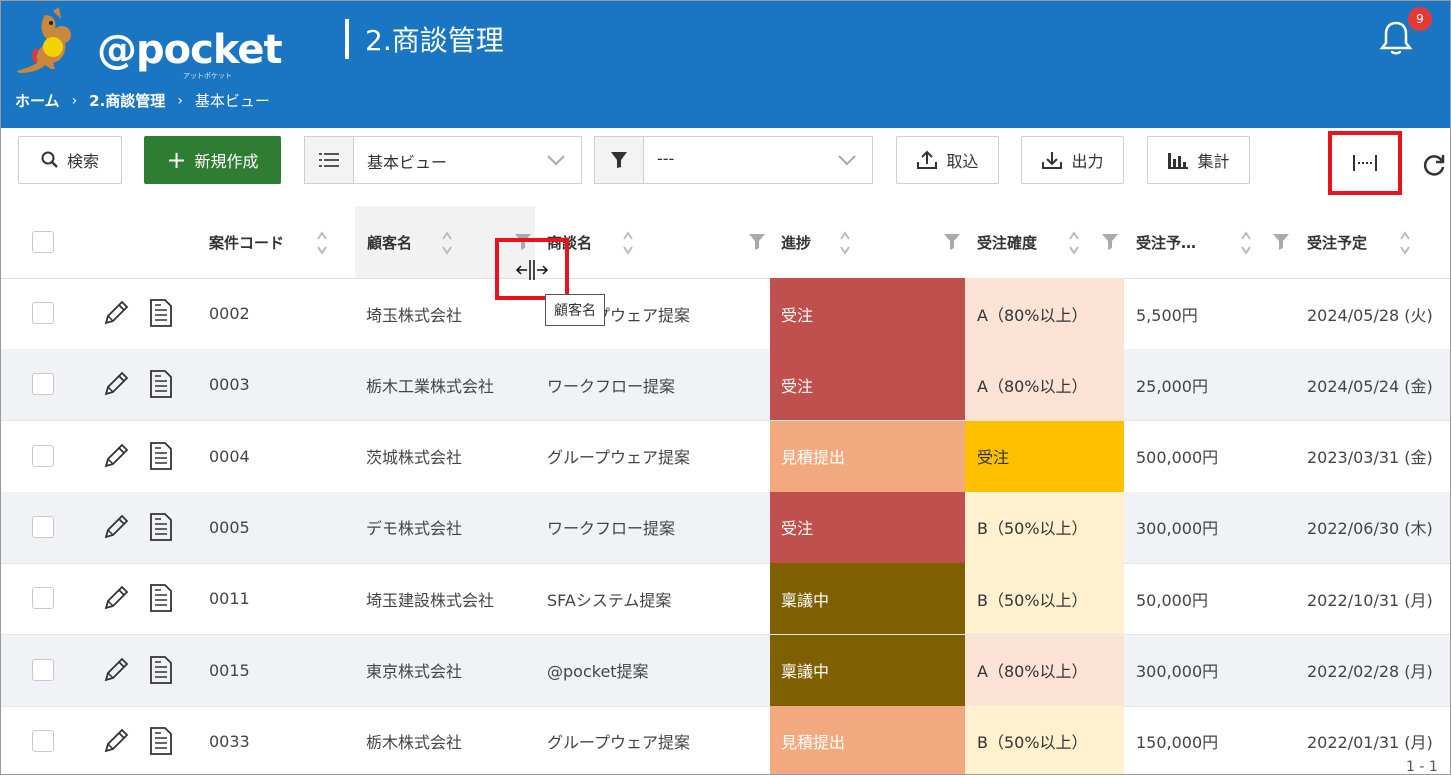 This screenshot has height=775, width=1451. What do you see at coordinates (654, 670) in the screenshot?
I see `cell-deal-name: @pocket提案` at bounding box center [654, 670].